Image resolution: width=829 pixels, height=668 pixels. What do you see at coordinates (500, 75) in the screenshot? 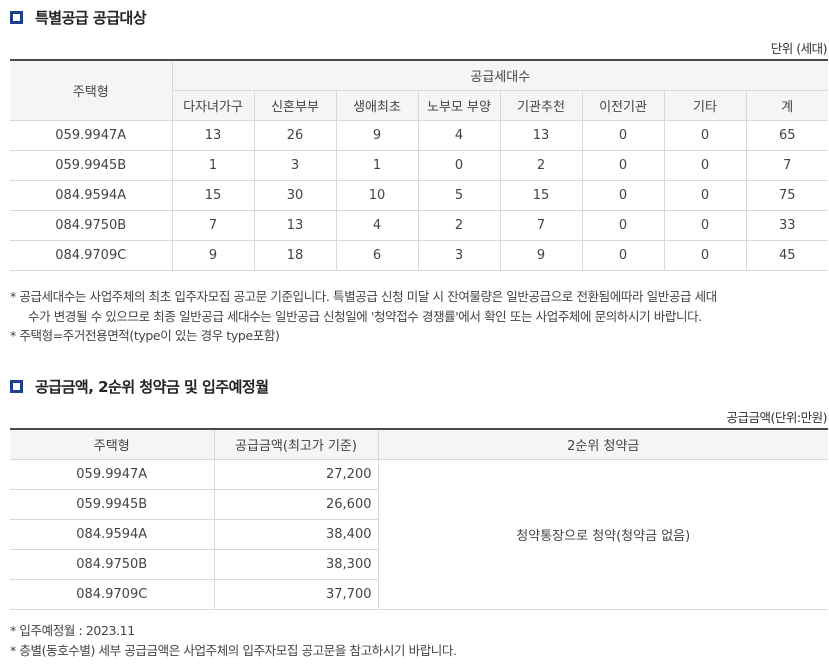
I see `header-supply-count: 공급세대수` at bounding box center [500, 75].